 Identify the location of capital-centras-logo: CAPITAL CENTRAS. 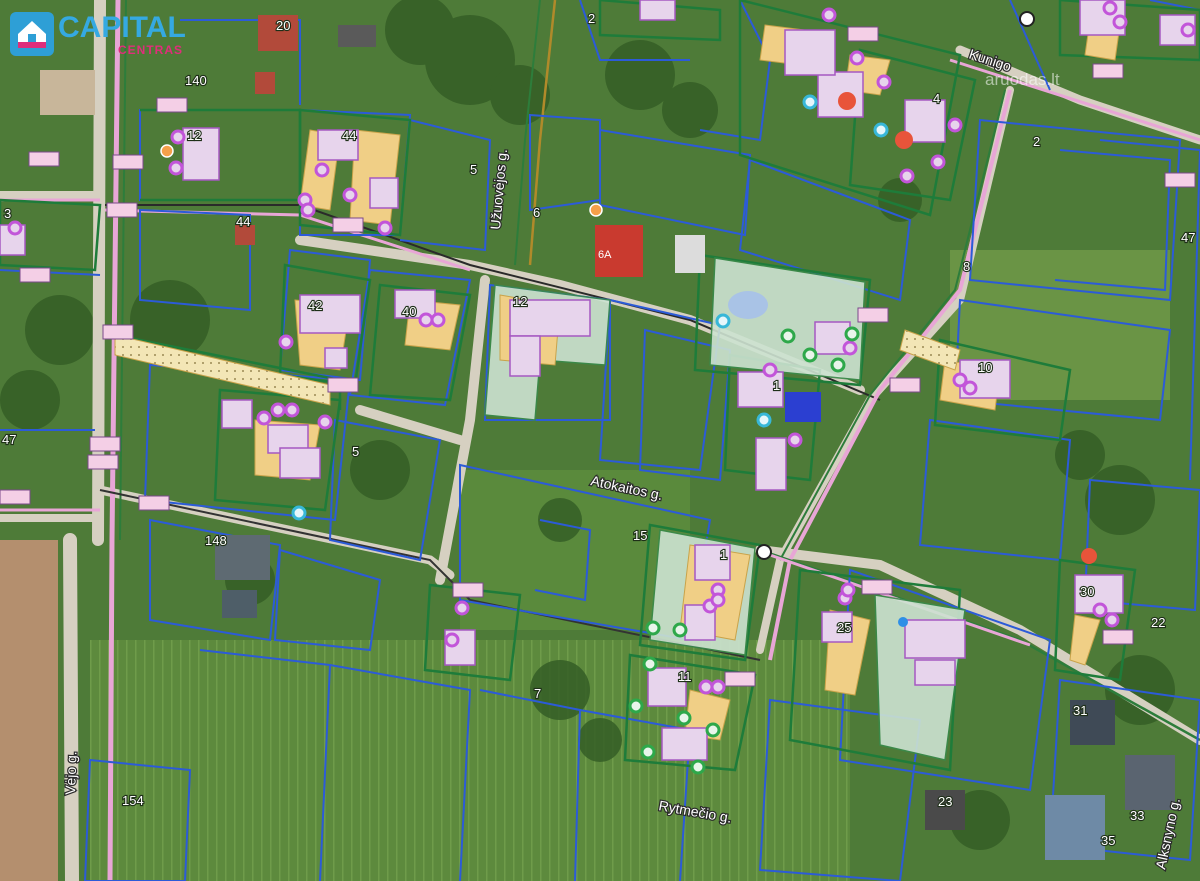
(98, 34).